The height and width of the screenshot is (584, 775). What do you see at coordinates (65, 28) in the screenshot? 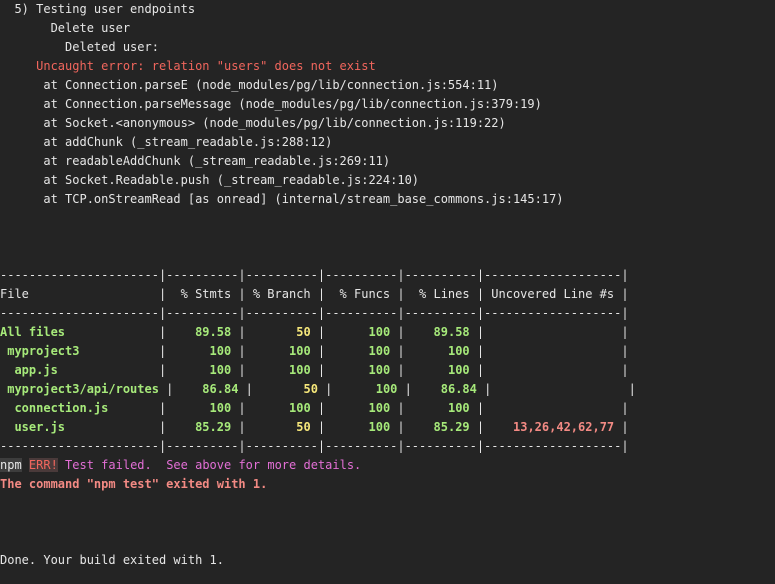
I see `describe-line: Delete user` at bounding box center [65, 28].